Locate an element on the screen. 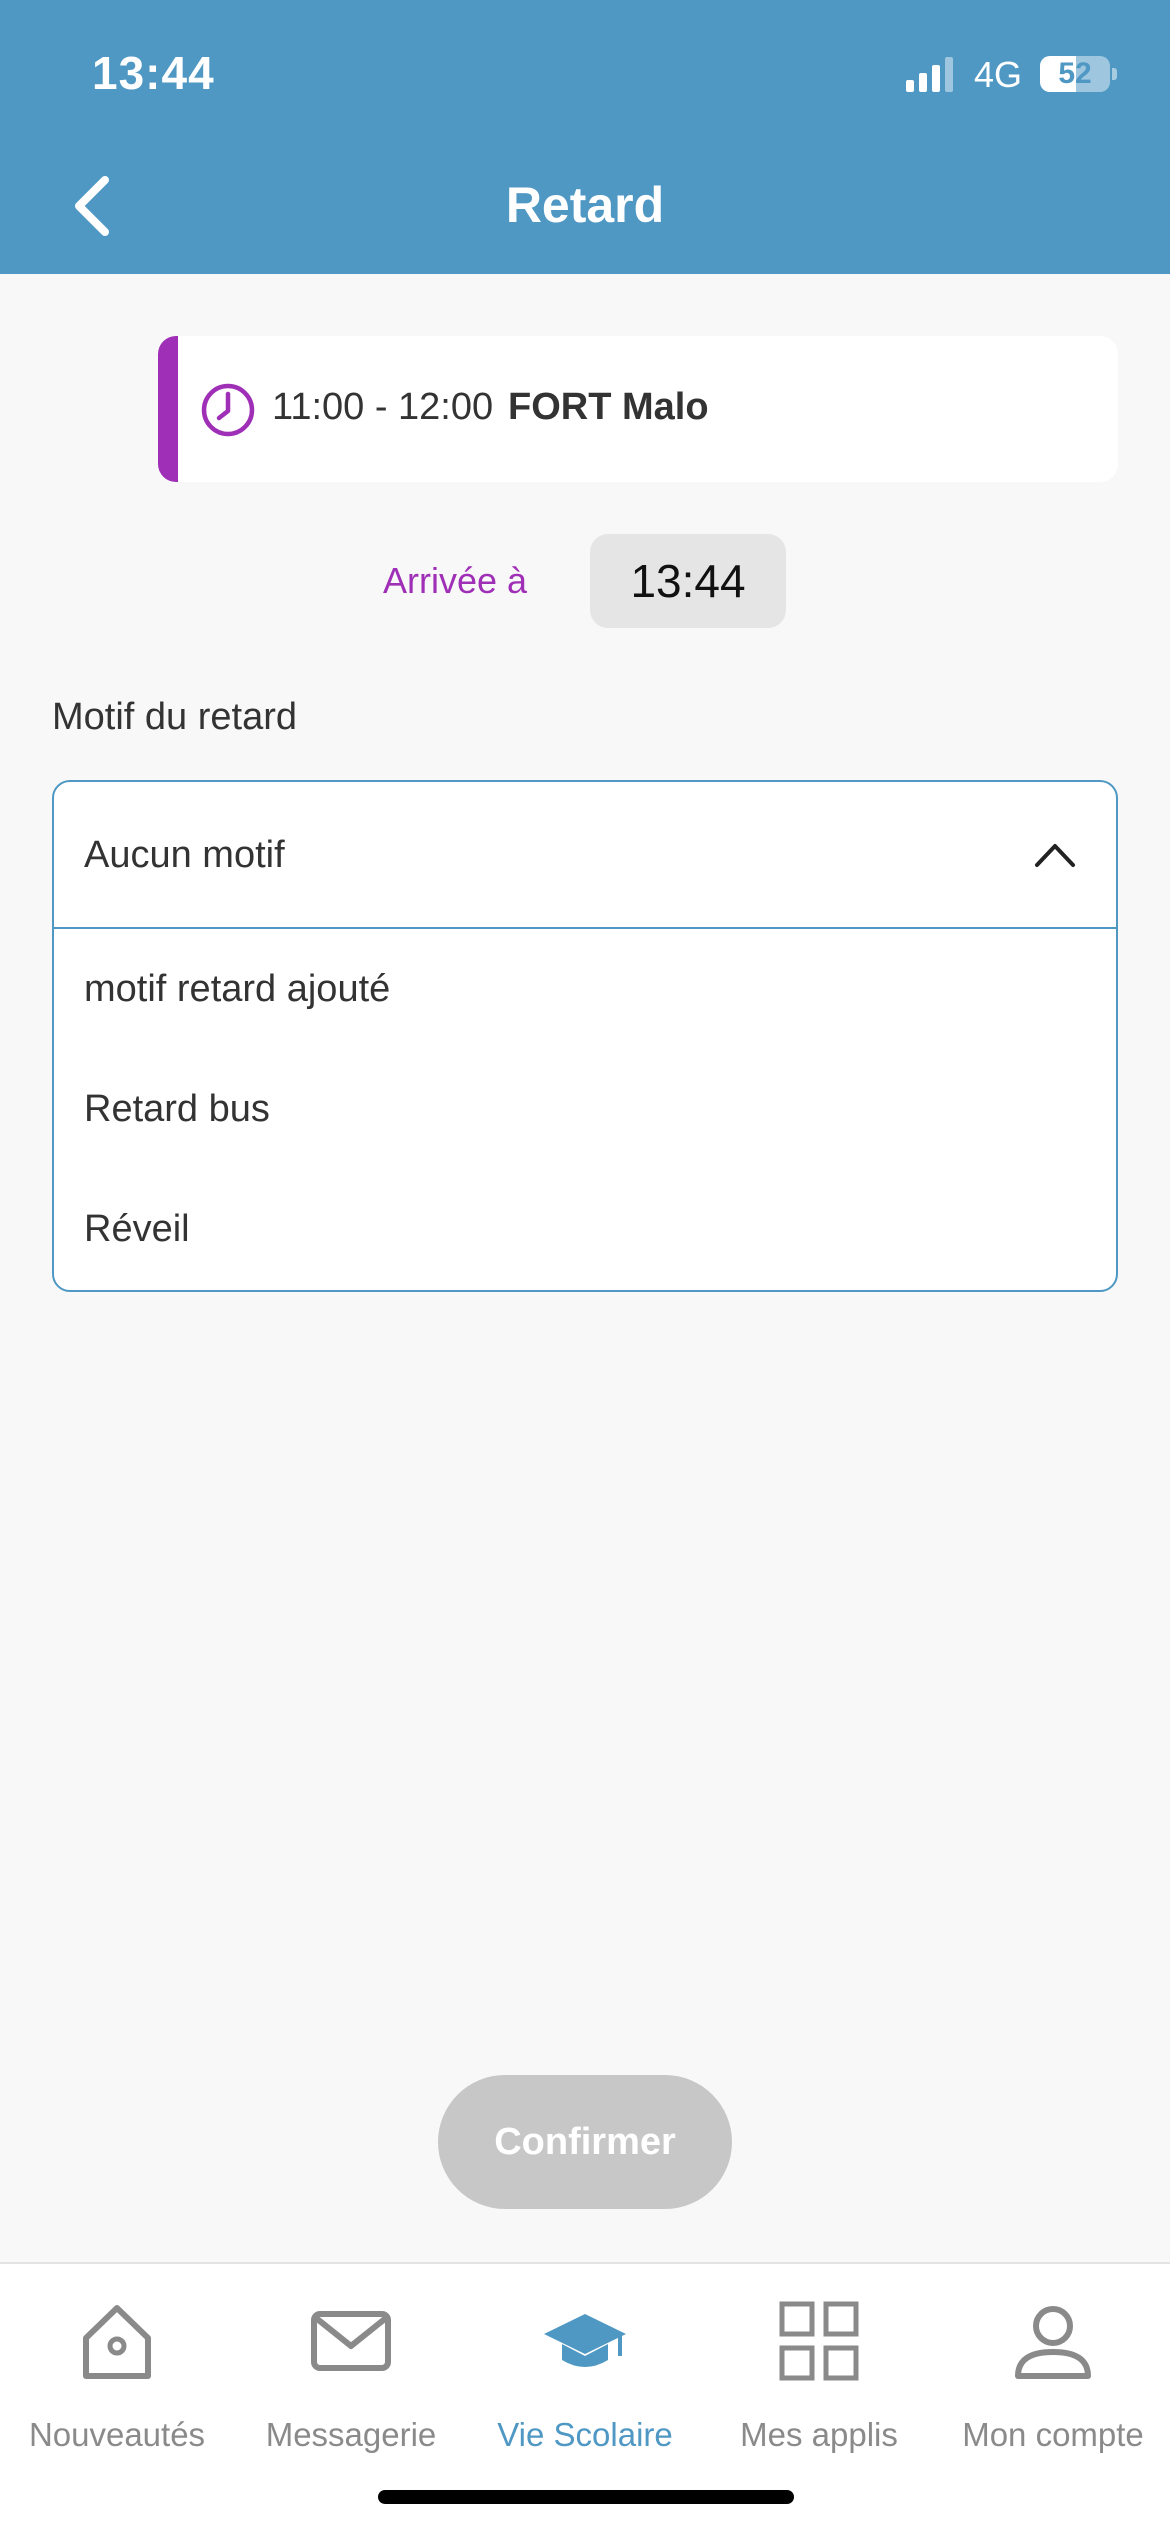  cellular-signal-icon is located at coordinates (929, 74).